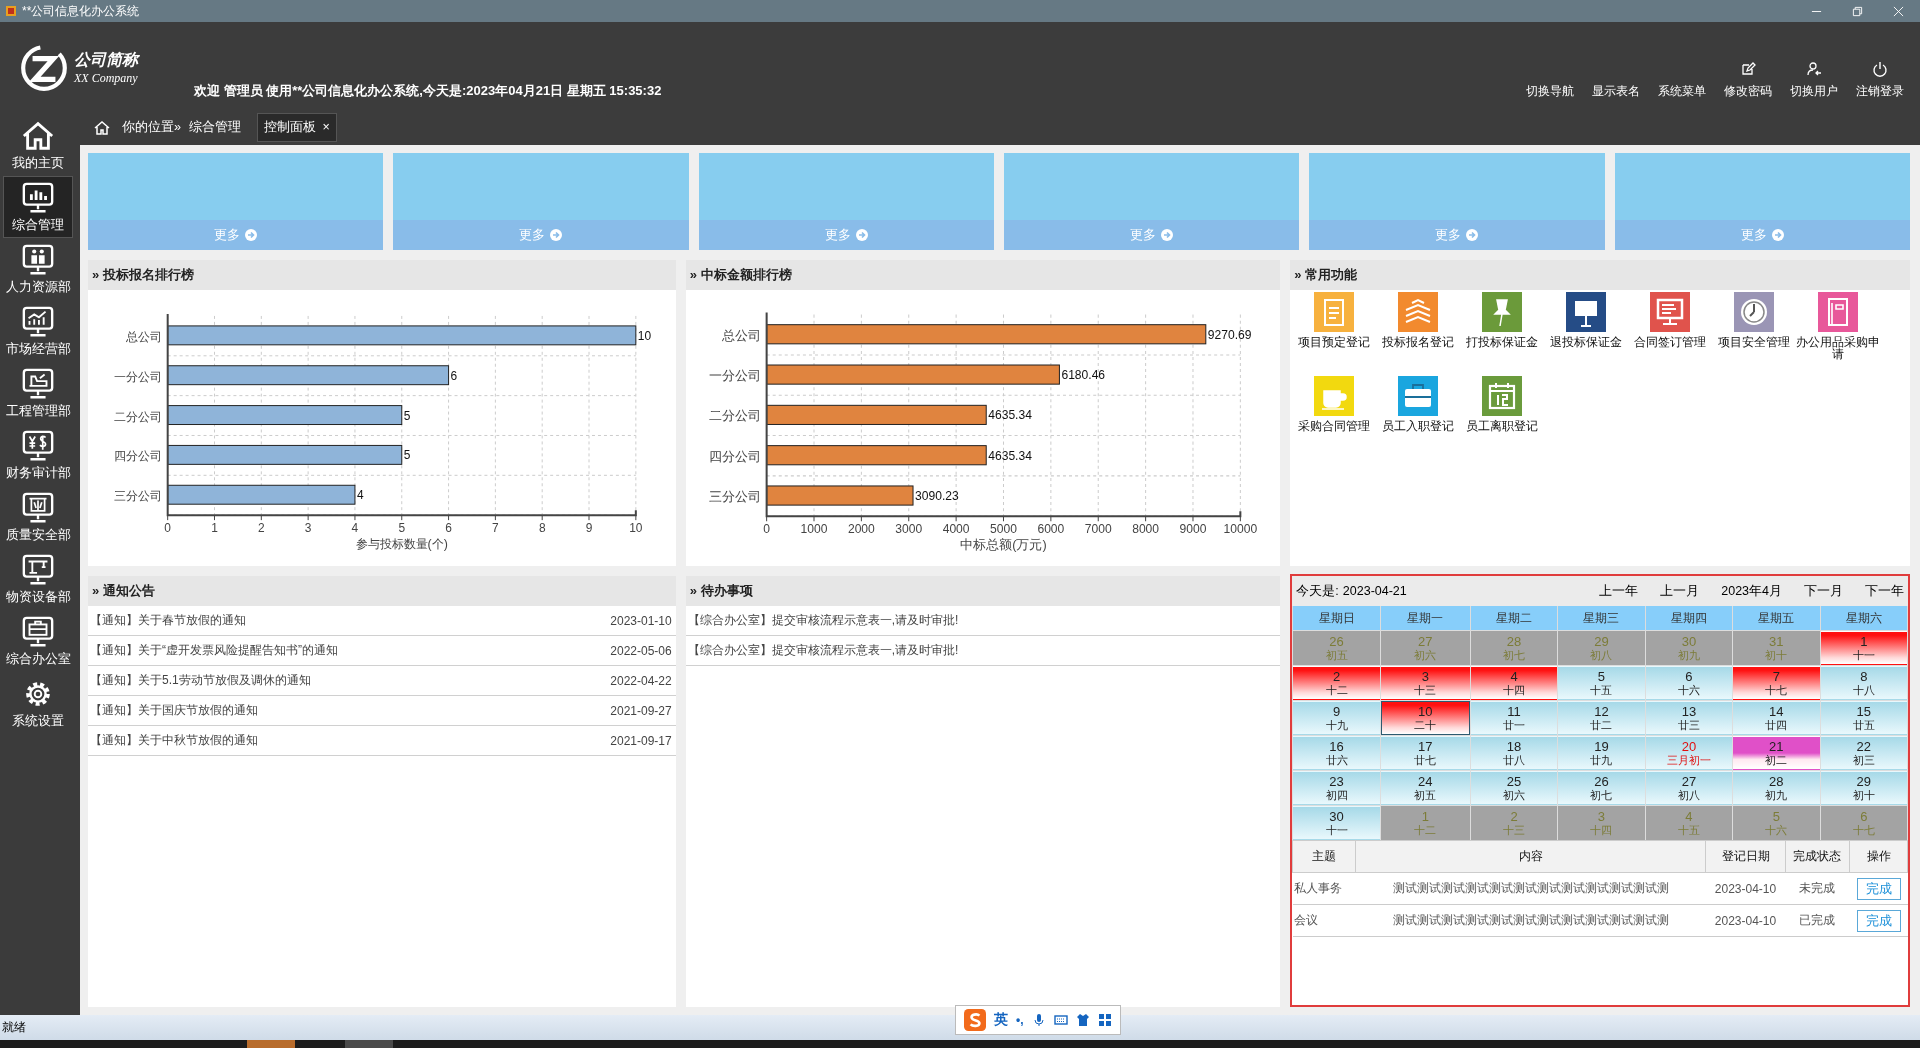 Image resolution: width=1920 pixels, height=1048 pixels. Describe the element at coordinates (174, 740) in the screenshot. I see `notice-link: 【通知】关于中秋节放假的通知` at that location.